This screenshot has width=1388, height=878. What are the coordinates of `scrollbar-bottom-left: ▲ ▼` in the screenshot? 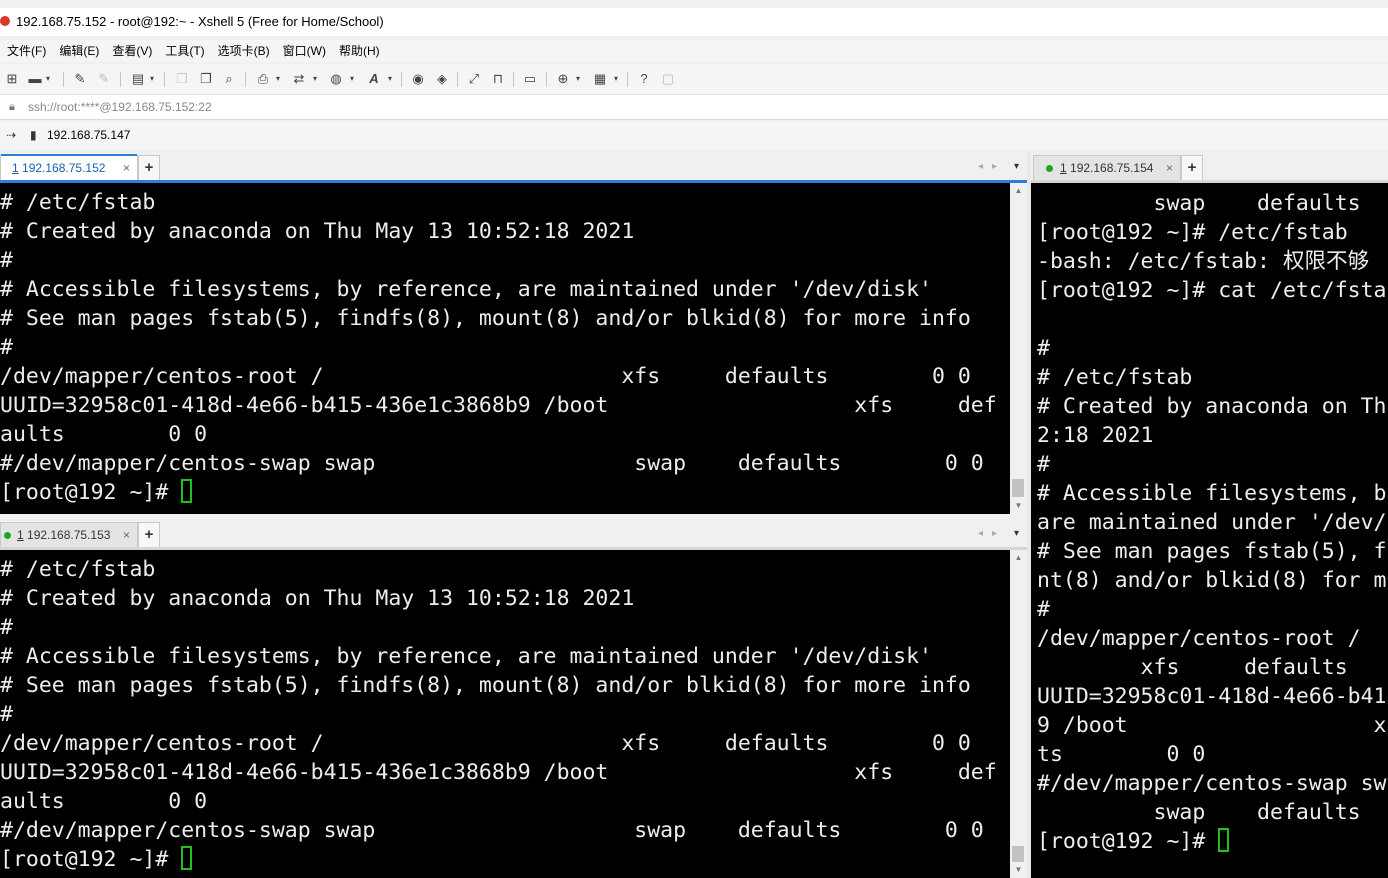 It's located at (1018, 714).